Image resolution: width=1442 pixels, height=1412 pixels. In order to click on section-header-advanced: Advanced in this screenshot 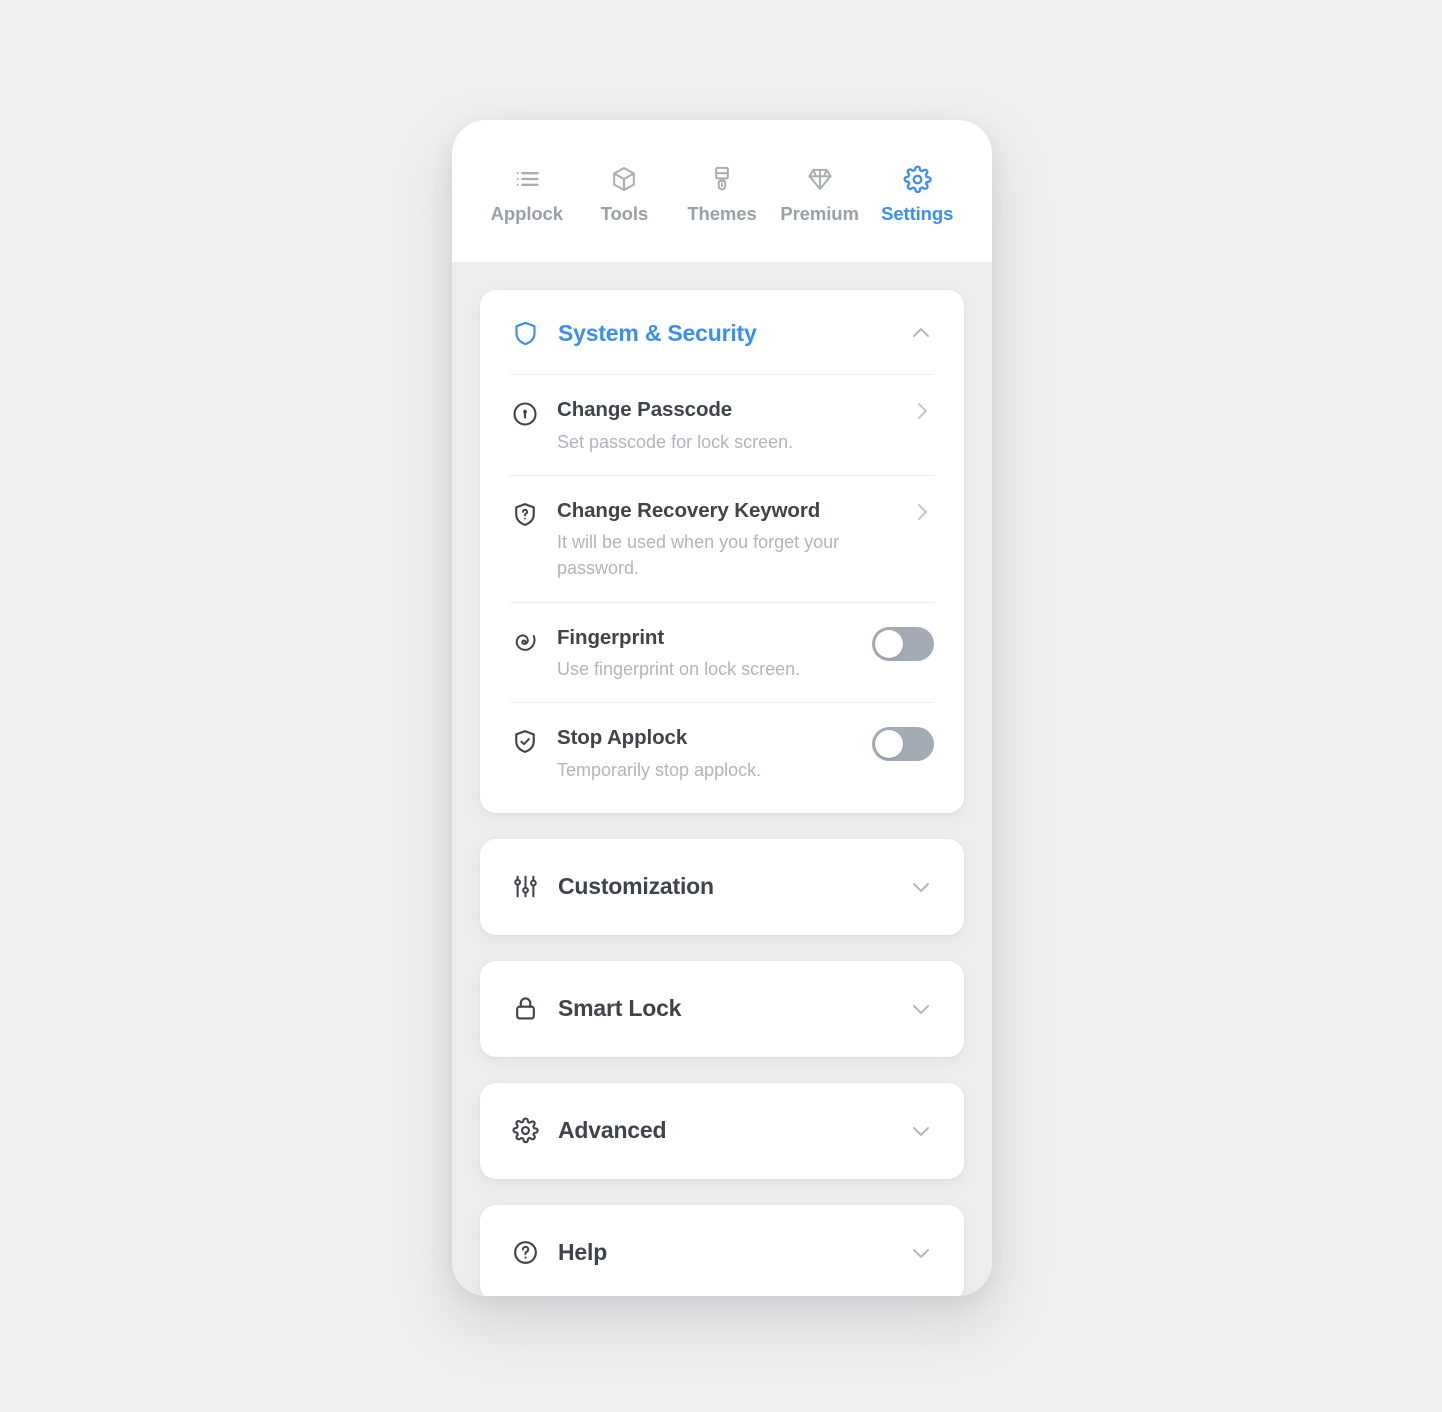, I will do `click(722, 1131)`.